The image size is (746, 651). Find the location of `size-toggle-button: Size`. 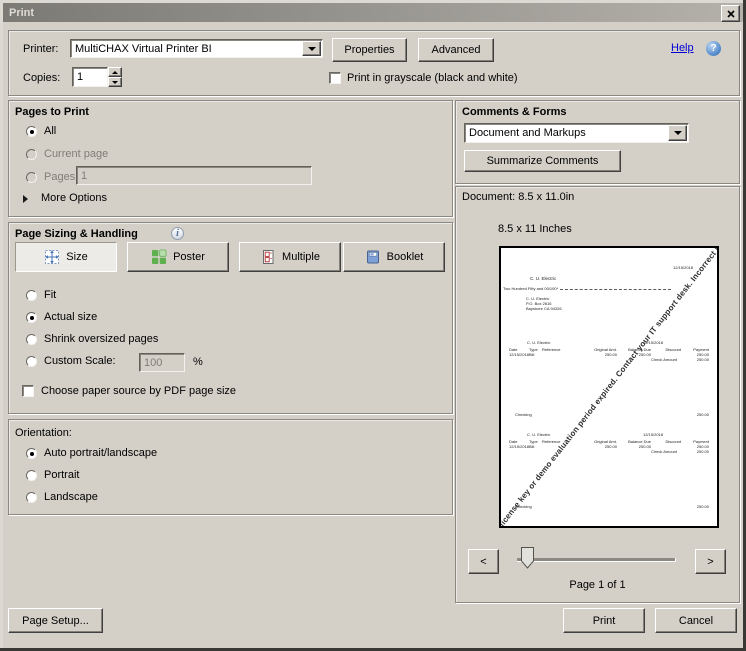

size-toggle-button: Size is located at coordinates (66, 257).